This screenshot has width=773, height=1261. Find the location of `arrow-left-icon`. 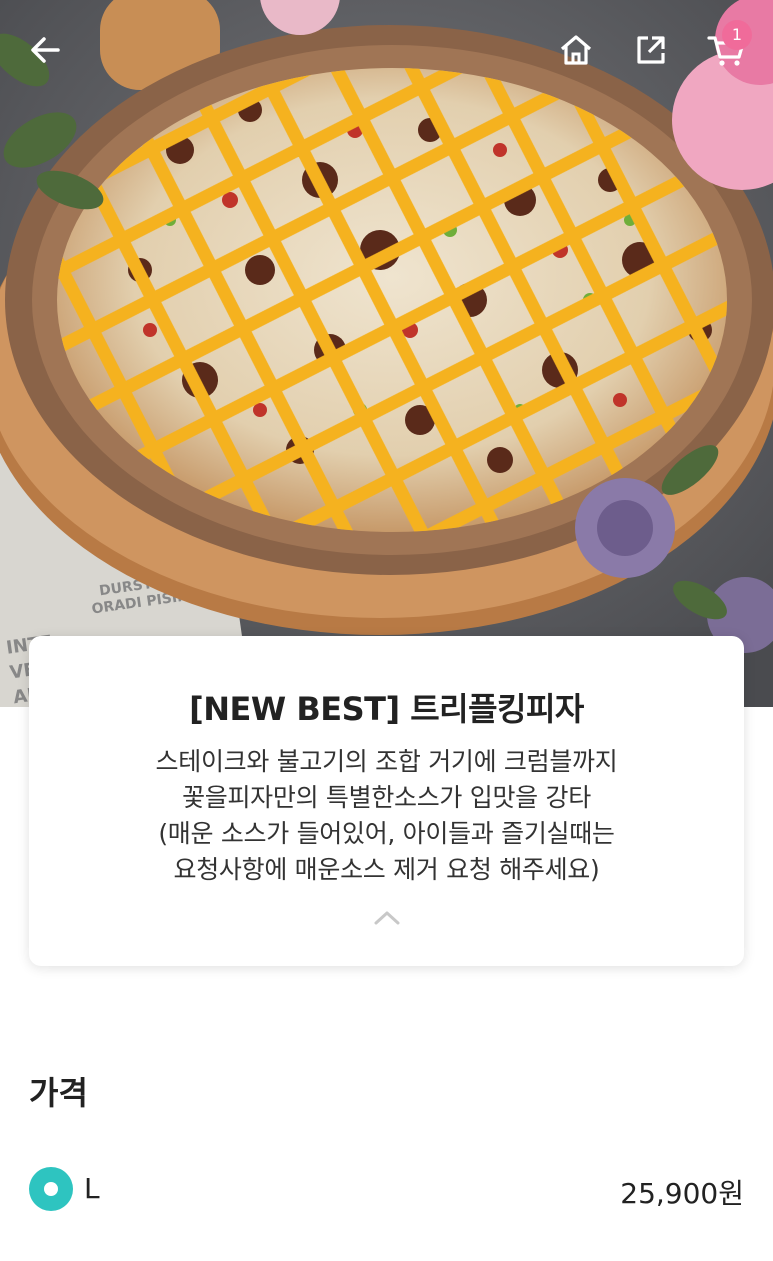

arrow-left-icon is located at coordinates (45, 50).